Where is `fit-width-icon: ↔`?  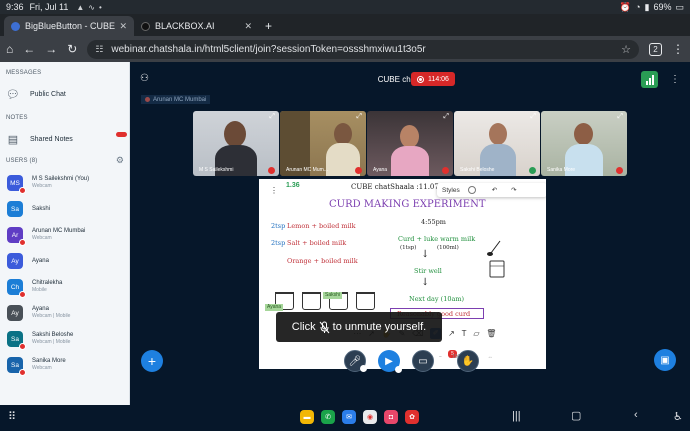 fit-width-icon: ↔ is located at coordinates (490, 357).